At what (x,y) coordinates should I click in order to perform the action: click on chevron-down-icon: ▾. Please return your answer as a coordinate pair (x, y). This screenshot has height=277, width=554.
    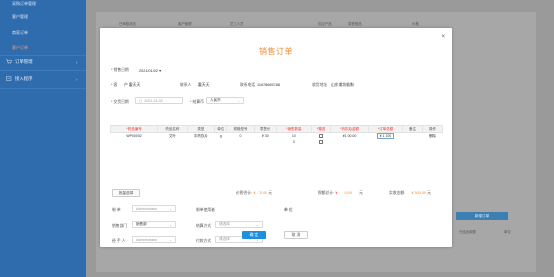
    Looking at the image, I should click on (160, 71).